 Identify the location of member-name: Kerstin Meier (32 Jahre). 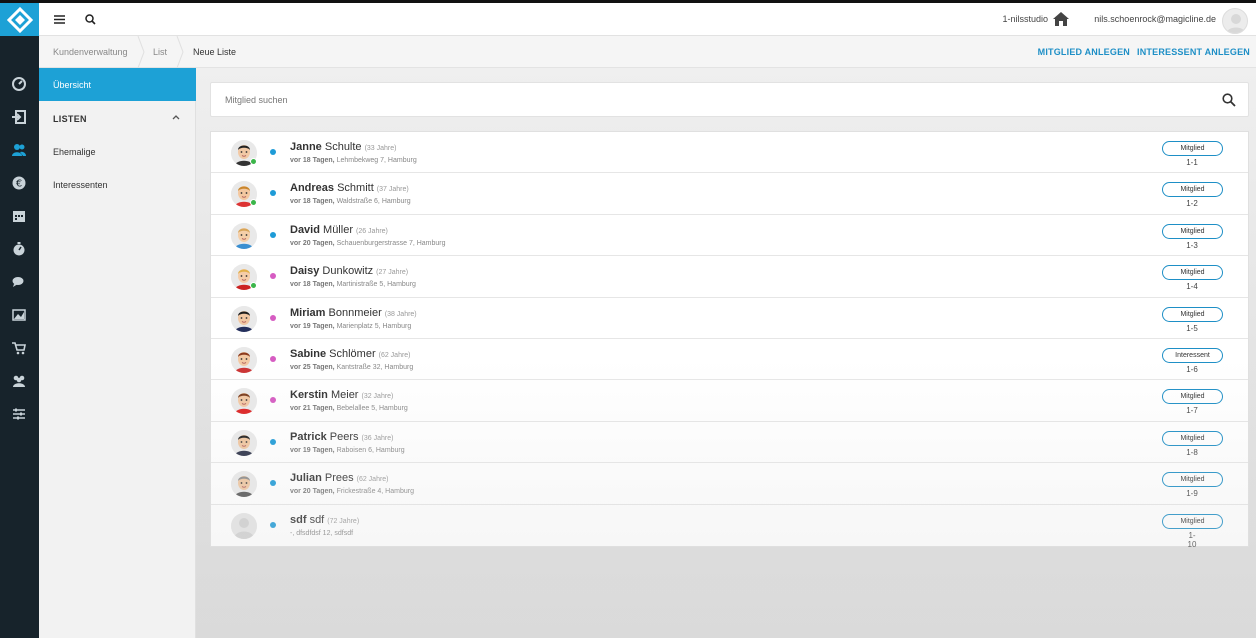
(341, 395).